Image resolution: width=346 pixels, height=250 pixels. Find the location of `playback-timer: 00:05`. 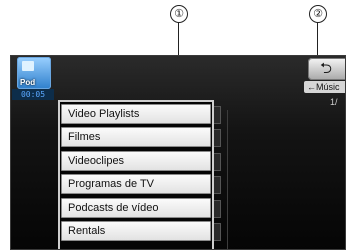

playback-timer: 00:05 is located at coordinates (33, 94).